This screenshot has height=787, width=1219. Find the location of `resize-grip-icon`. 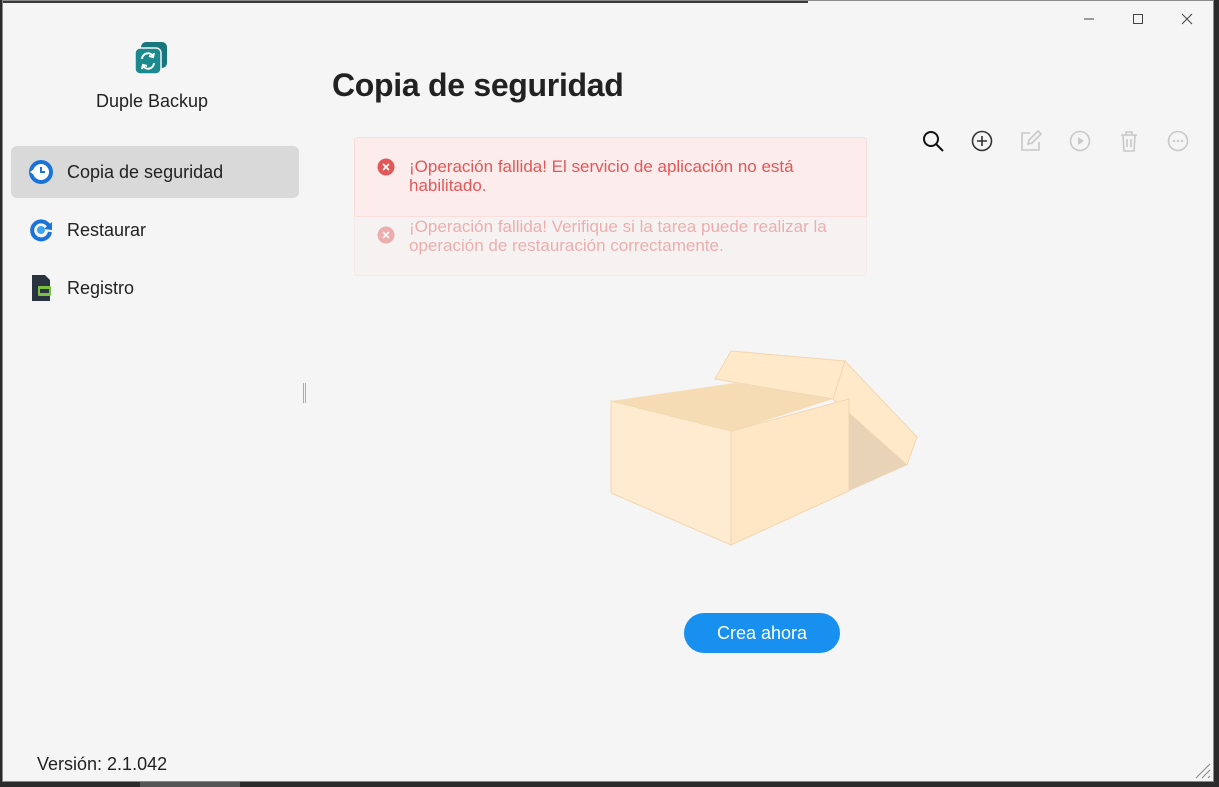

resize-grip-icon is located at coordinates (1201, 769).